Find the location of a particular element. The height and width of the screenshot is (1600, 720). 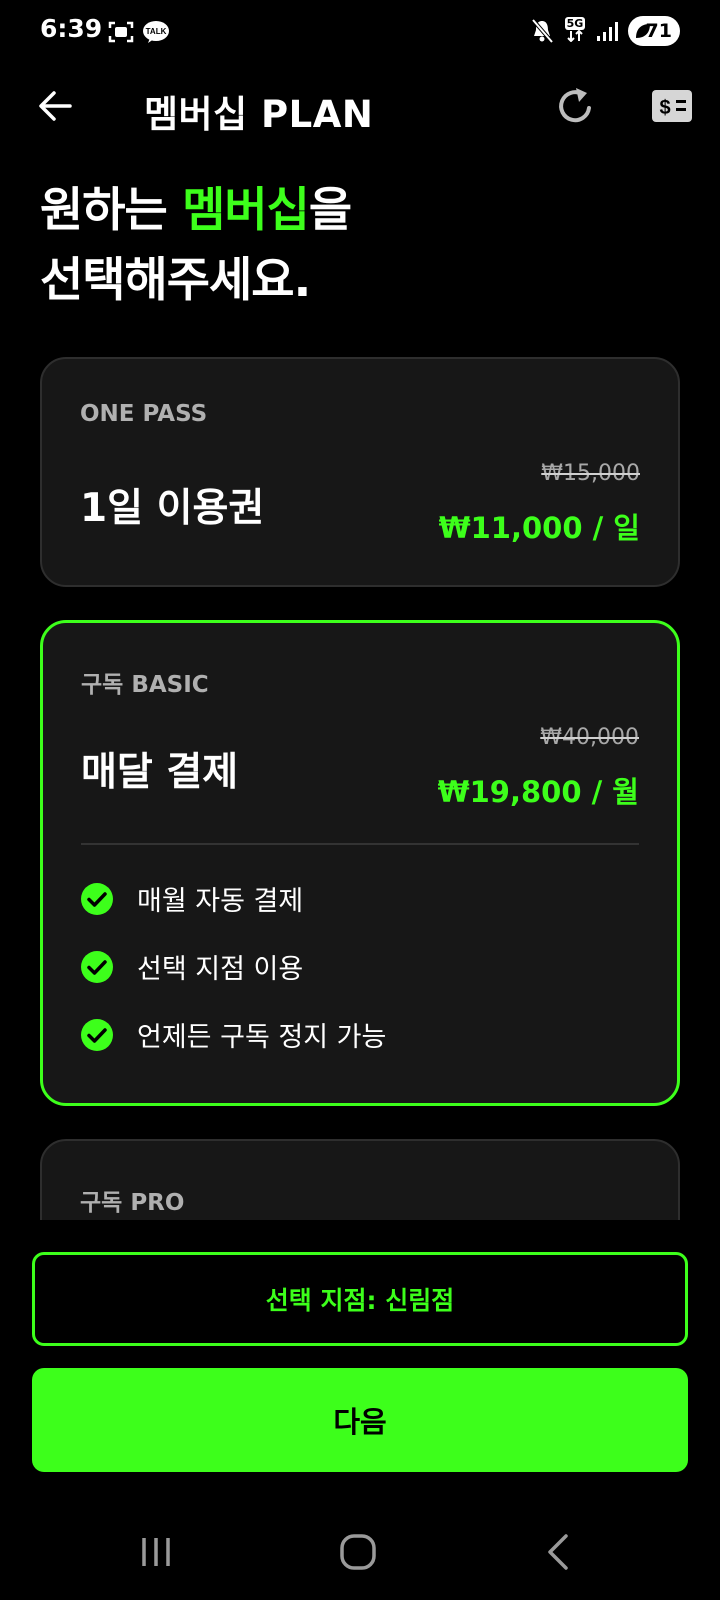

system-nav-bar is located at coordinates (360, 1550).